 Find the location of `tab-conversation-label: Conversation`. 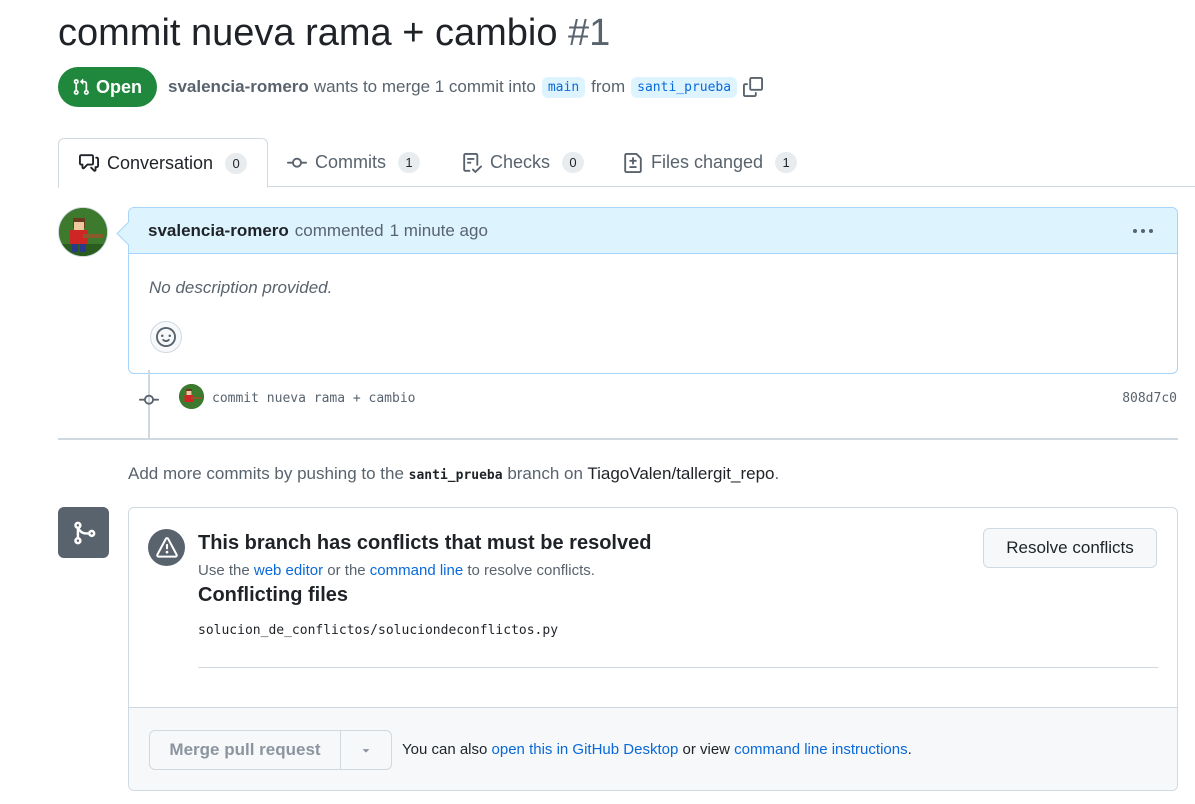

tab-conversation-label: Conversation is located at coordinates (160, 162).